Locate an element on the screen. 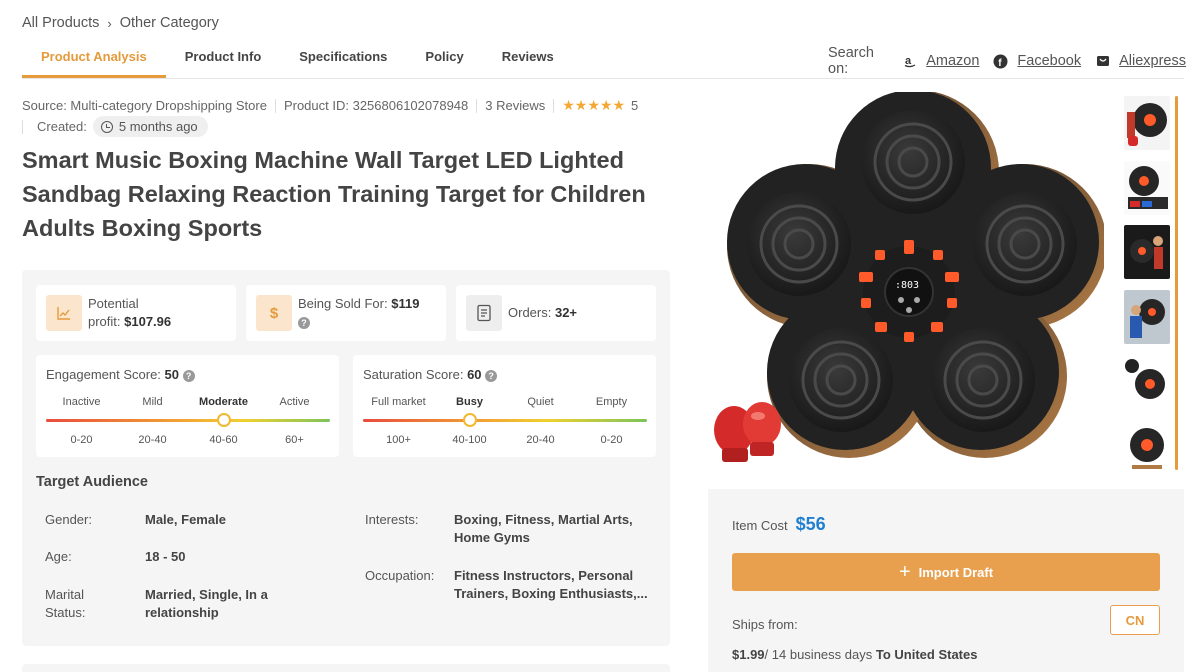 This screenshot has width=1200, height=672. reviews-count: 3 Reviews is located at coordinates (515, 105).